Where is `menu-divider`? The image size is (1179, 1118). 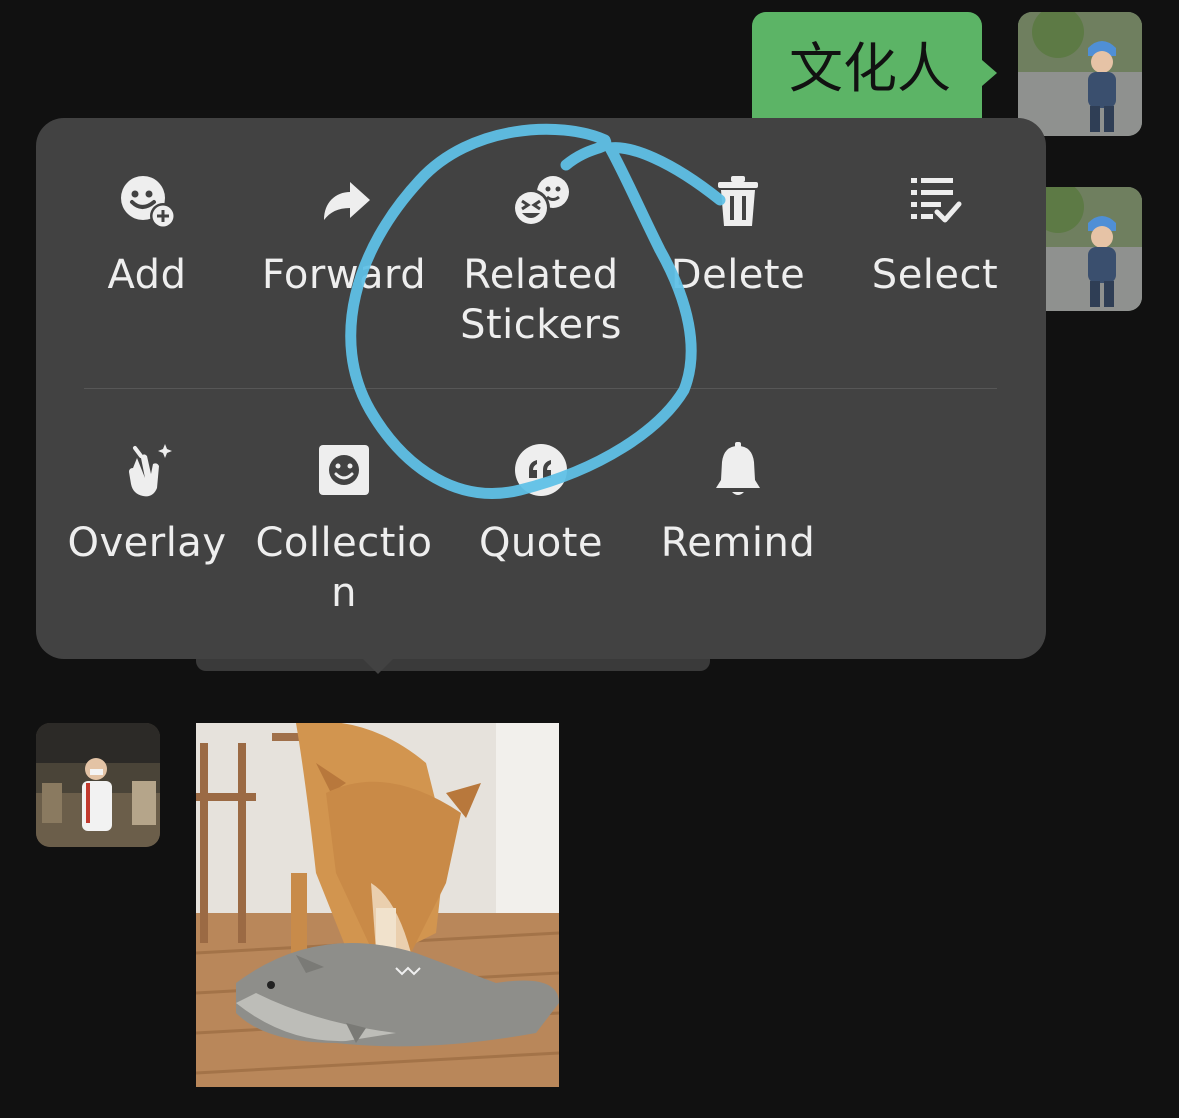 menu-divider is located at coordinates (540, 388).